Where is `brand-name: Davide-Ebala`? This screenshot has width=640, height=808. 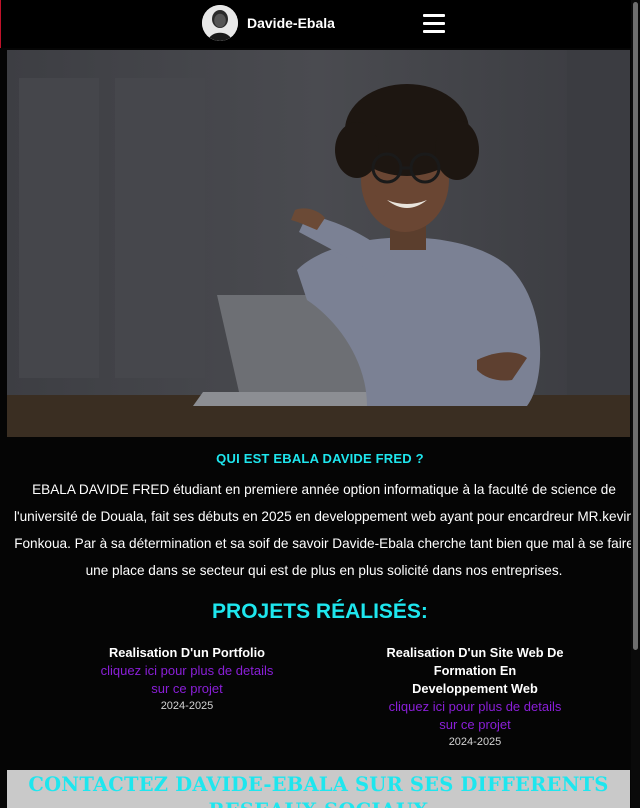
brand-name: Davide-Ebala is located at coordinates (291, 23).